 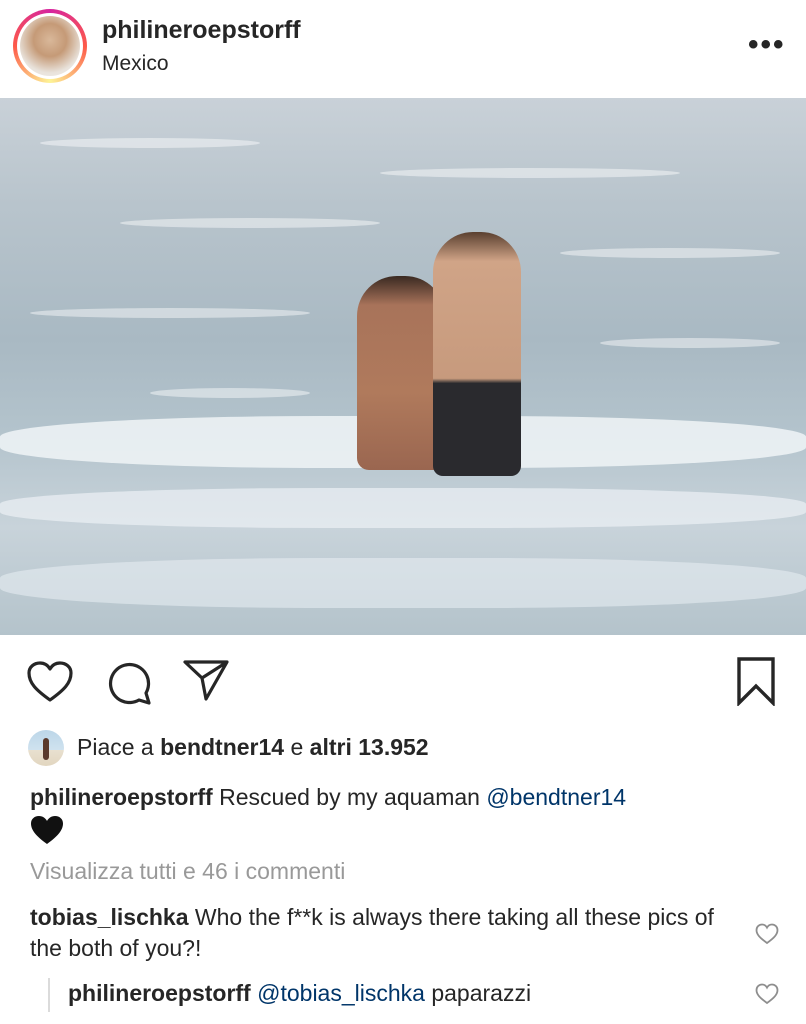 I want to click on caption-mention: @bendtner14, so click(x=556, y=797).